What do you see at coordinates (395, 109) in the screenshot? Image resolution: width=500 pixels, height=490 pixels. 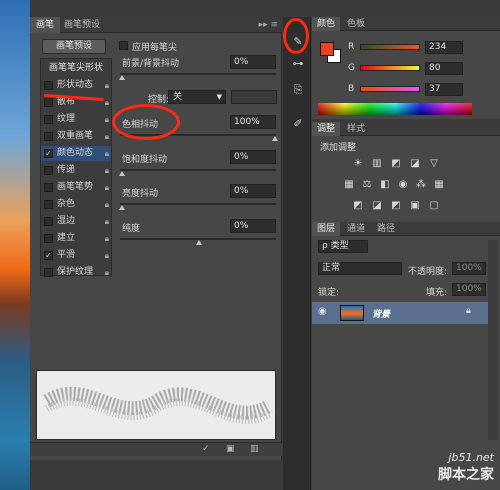 I see `color-spectrum-bar` at bounding box center [395, 109].